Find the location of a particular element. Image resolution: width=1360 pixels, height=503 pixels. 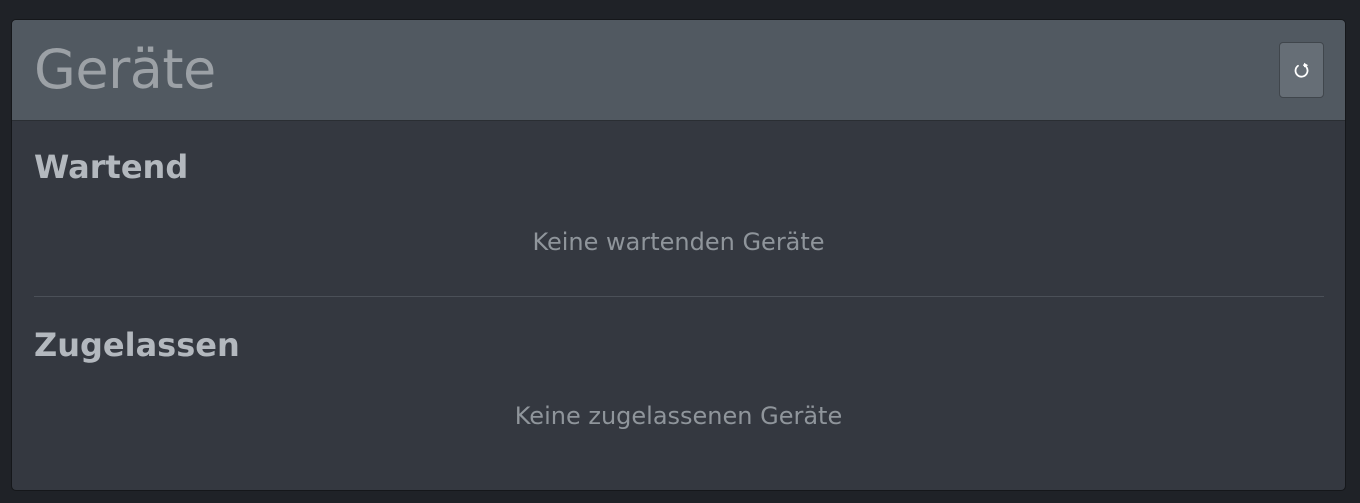

section-title-approved: Zugelassen is located at coordinates (137, 345).